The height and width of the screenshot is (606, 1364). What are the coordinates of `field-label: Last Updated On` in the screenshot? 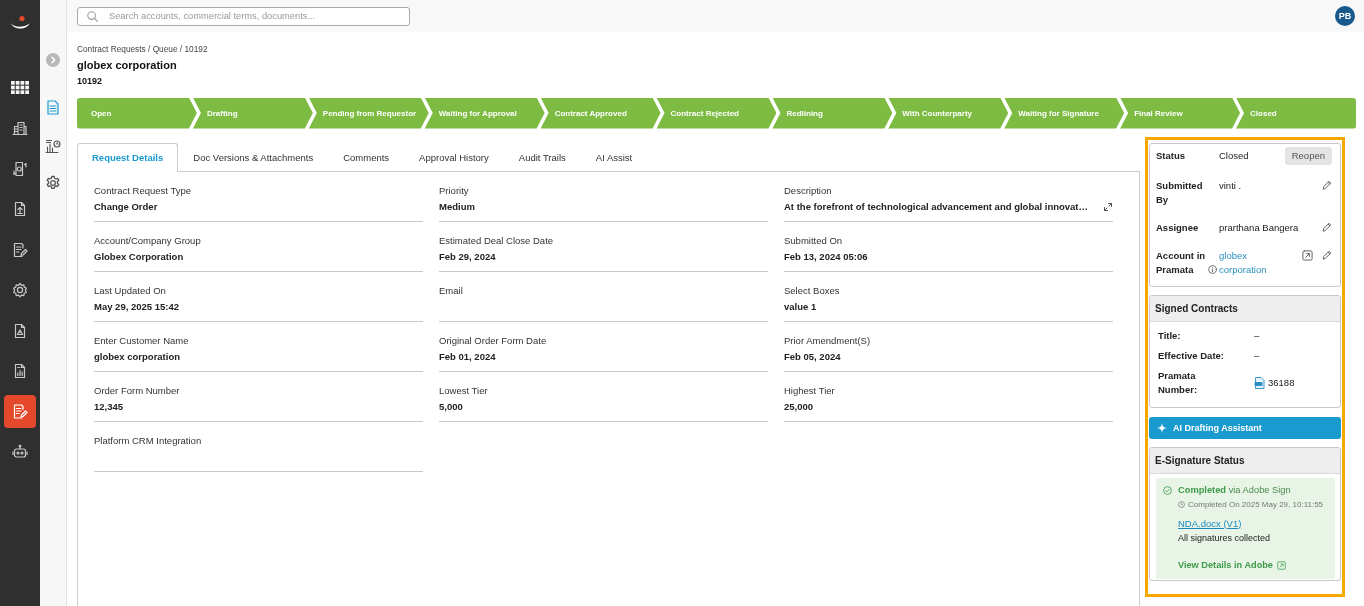 It's located at (130, 290).